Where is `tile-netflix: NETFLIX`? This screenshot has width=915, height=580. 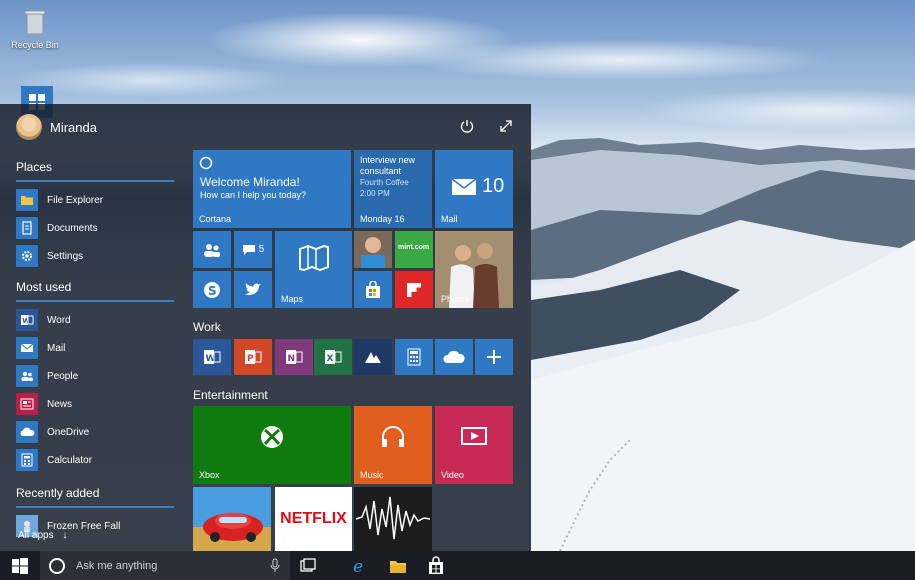 tile-netflix: NETFLIX is located at coordinates (313, 519).